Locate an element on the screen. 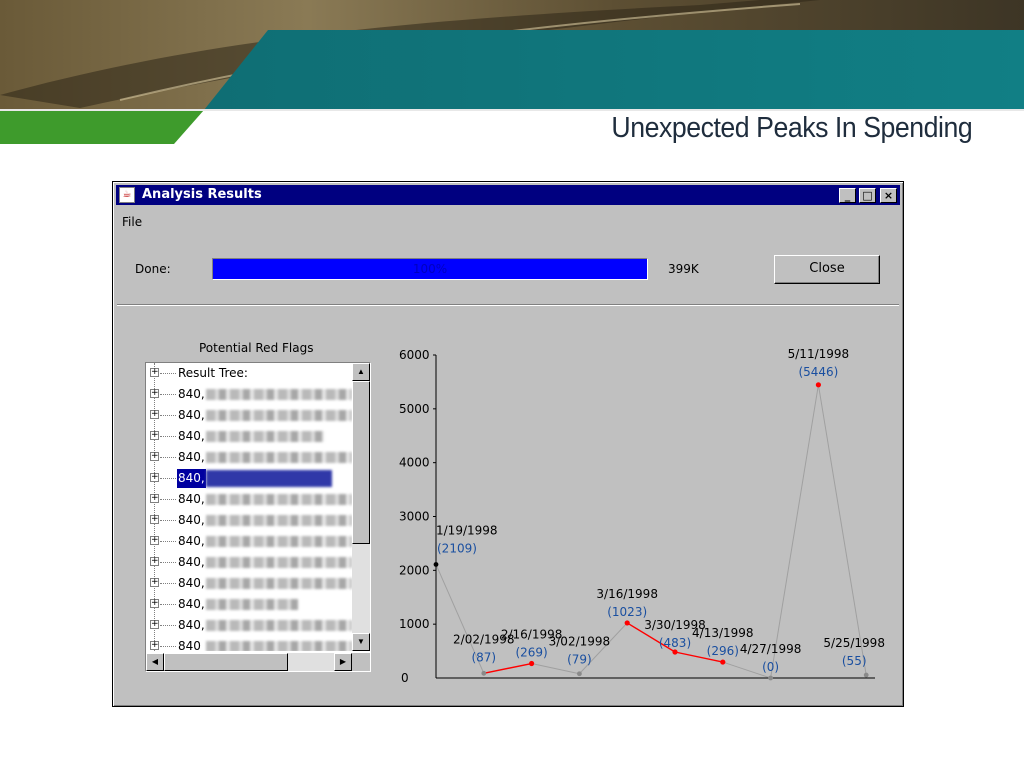 The image size is (1024, 768). y-tick-label: 5000 is located at coordinates (414, 409).